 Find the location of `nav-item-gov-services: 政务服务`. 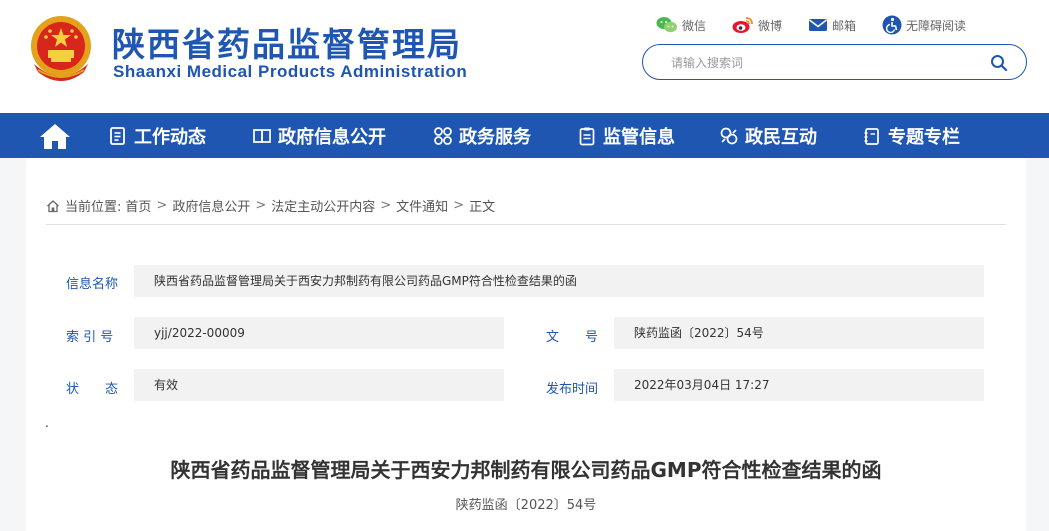

nav-item-gov-services: 政务服务 is located at coordinates (482, 135).